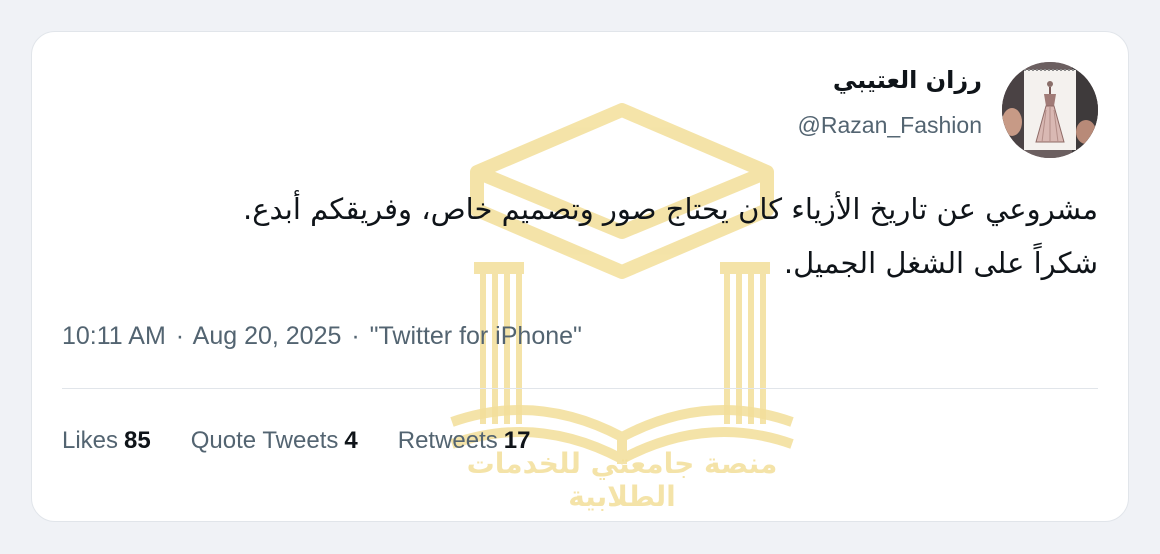  I want to click on author-handle: @Razan_Fashion, so click(890, 125).